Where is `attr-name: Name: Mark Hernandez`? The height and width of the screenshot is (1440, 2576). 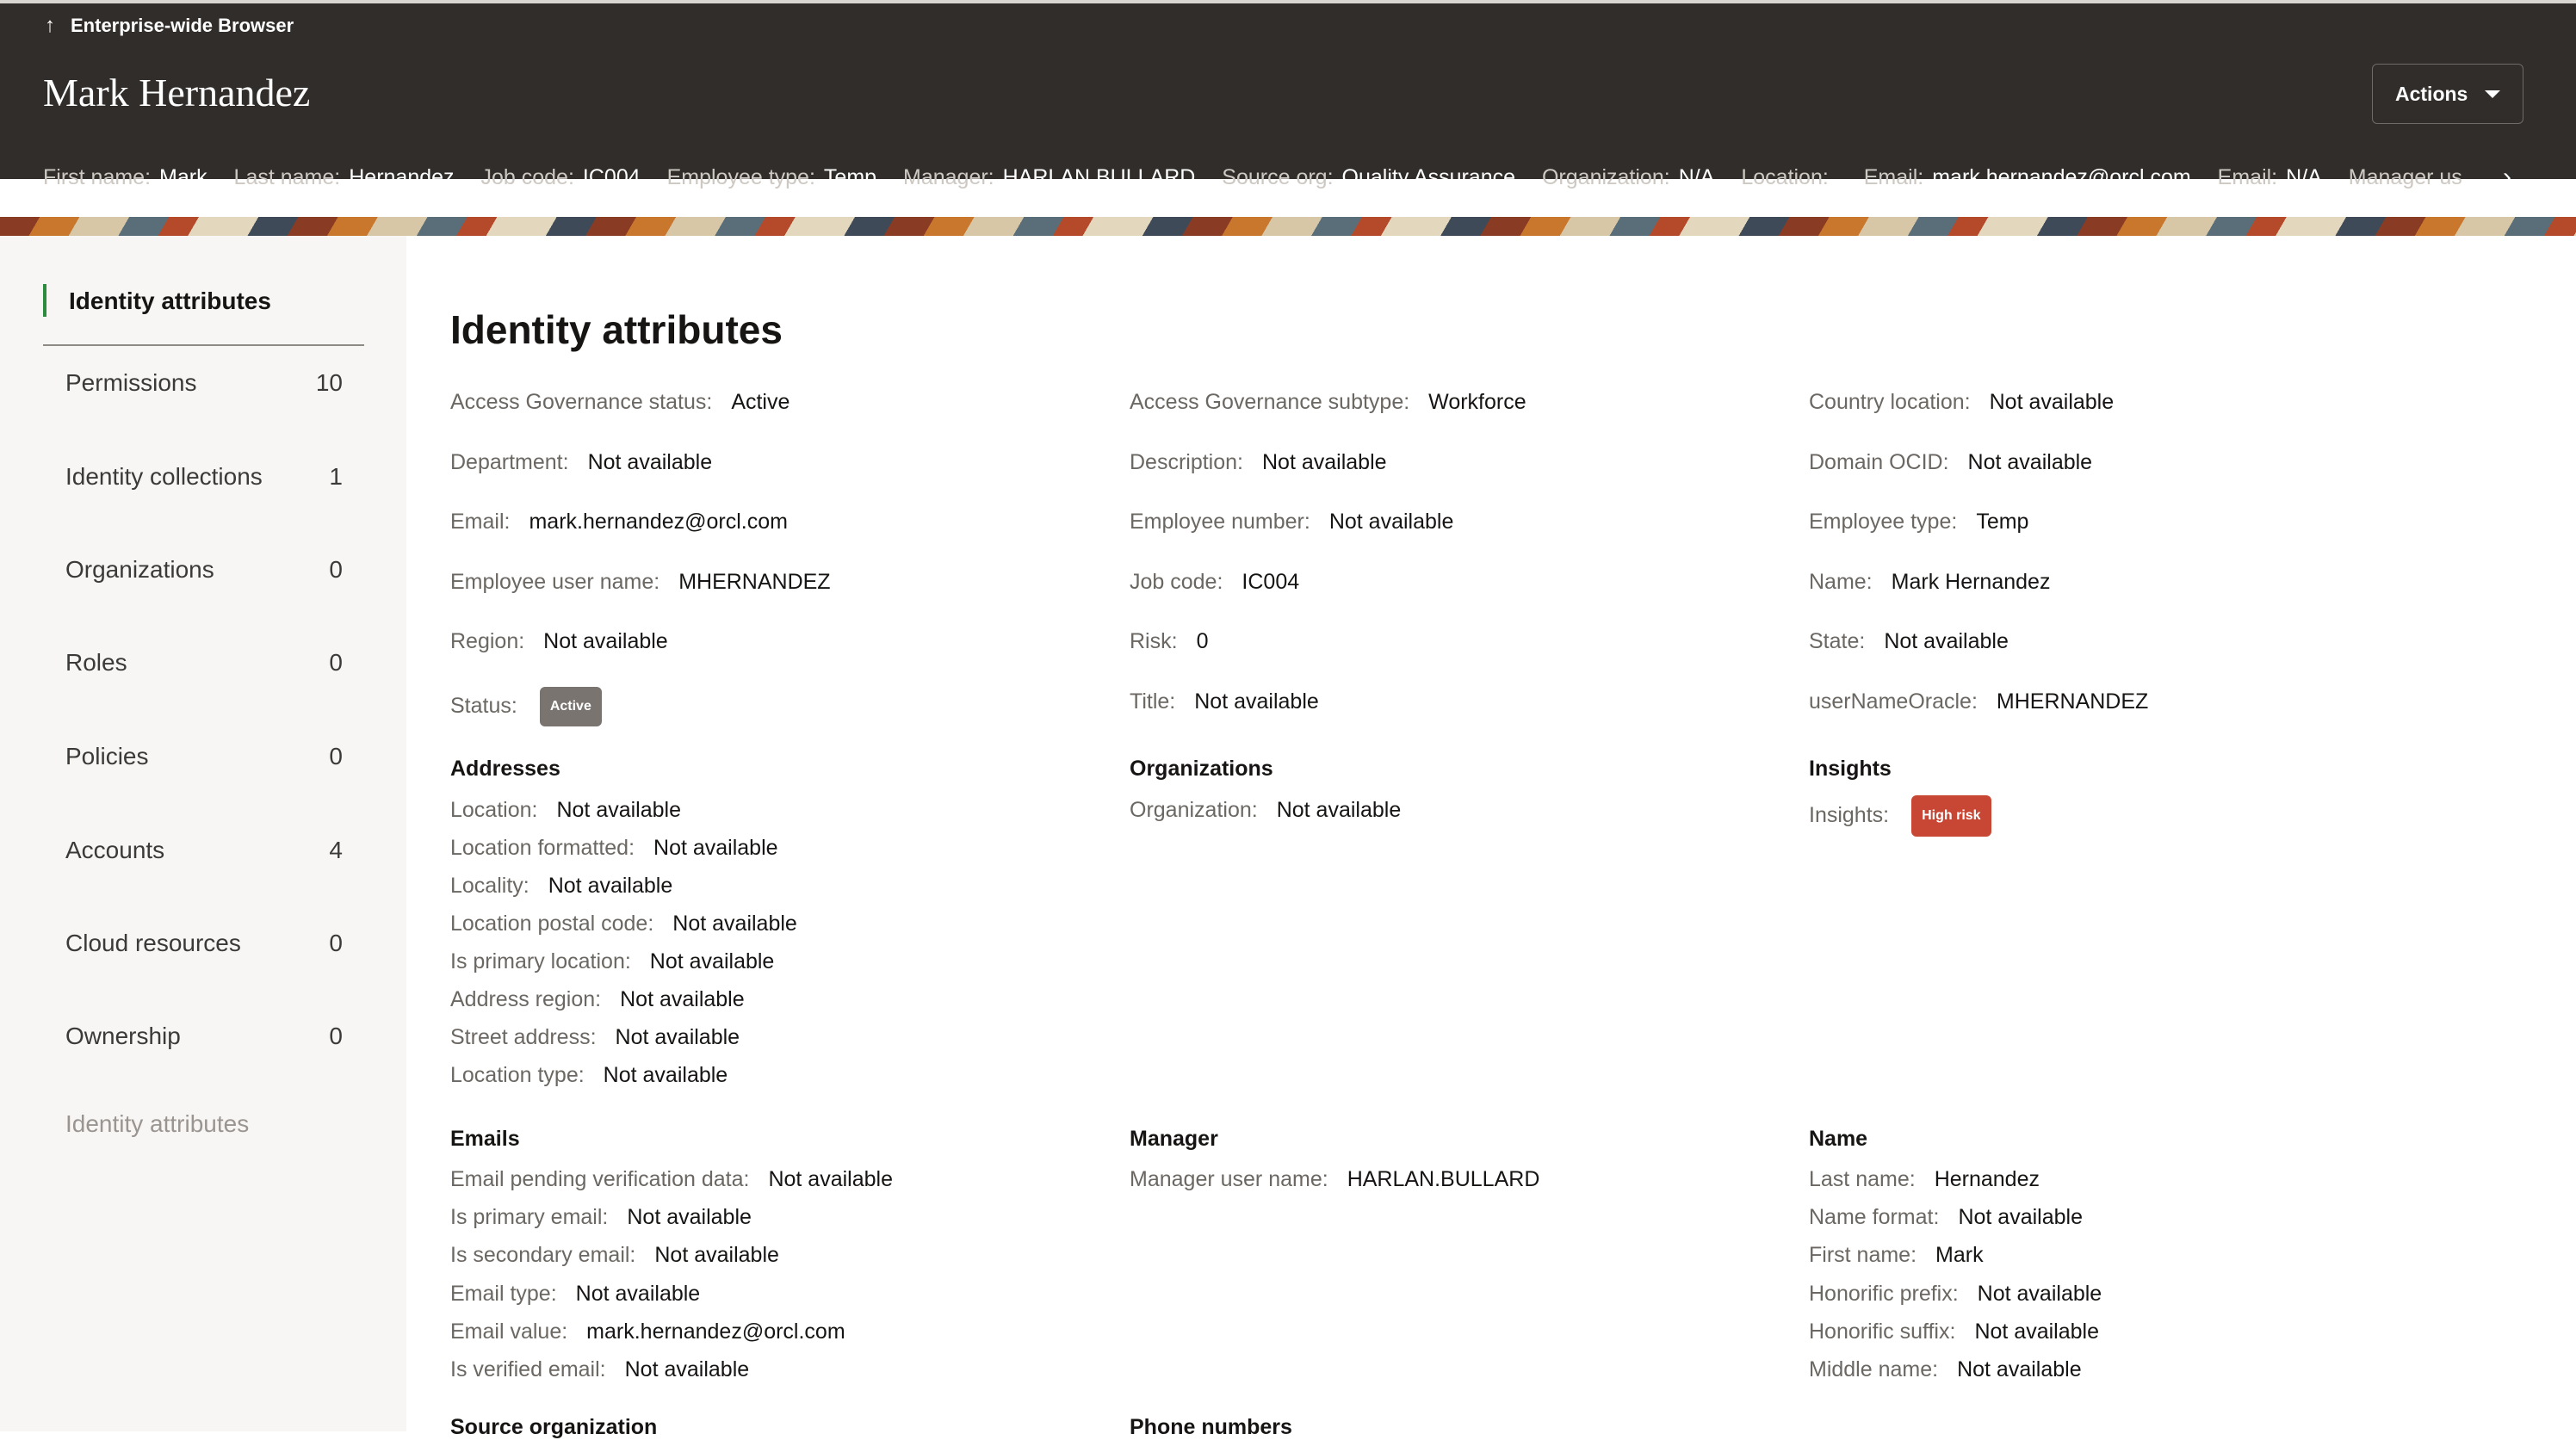 attr-name: Name: Mark Hernandez is located at coordinates (1930, 581).